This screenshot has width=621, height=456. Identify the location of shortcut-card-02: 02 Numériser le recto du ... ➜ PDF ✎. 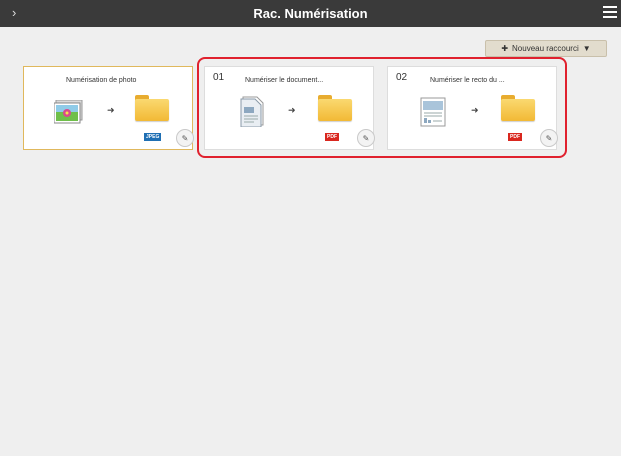
(472, 108).